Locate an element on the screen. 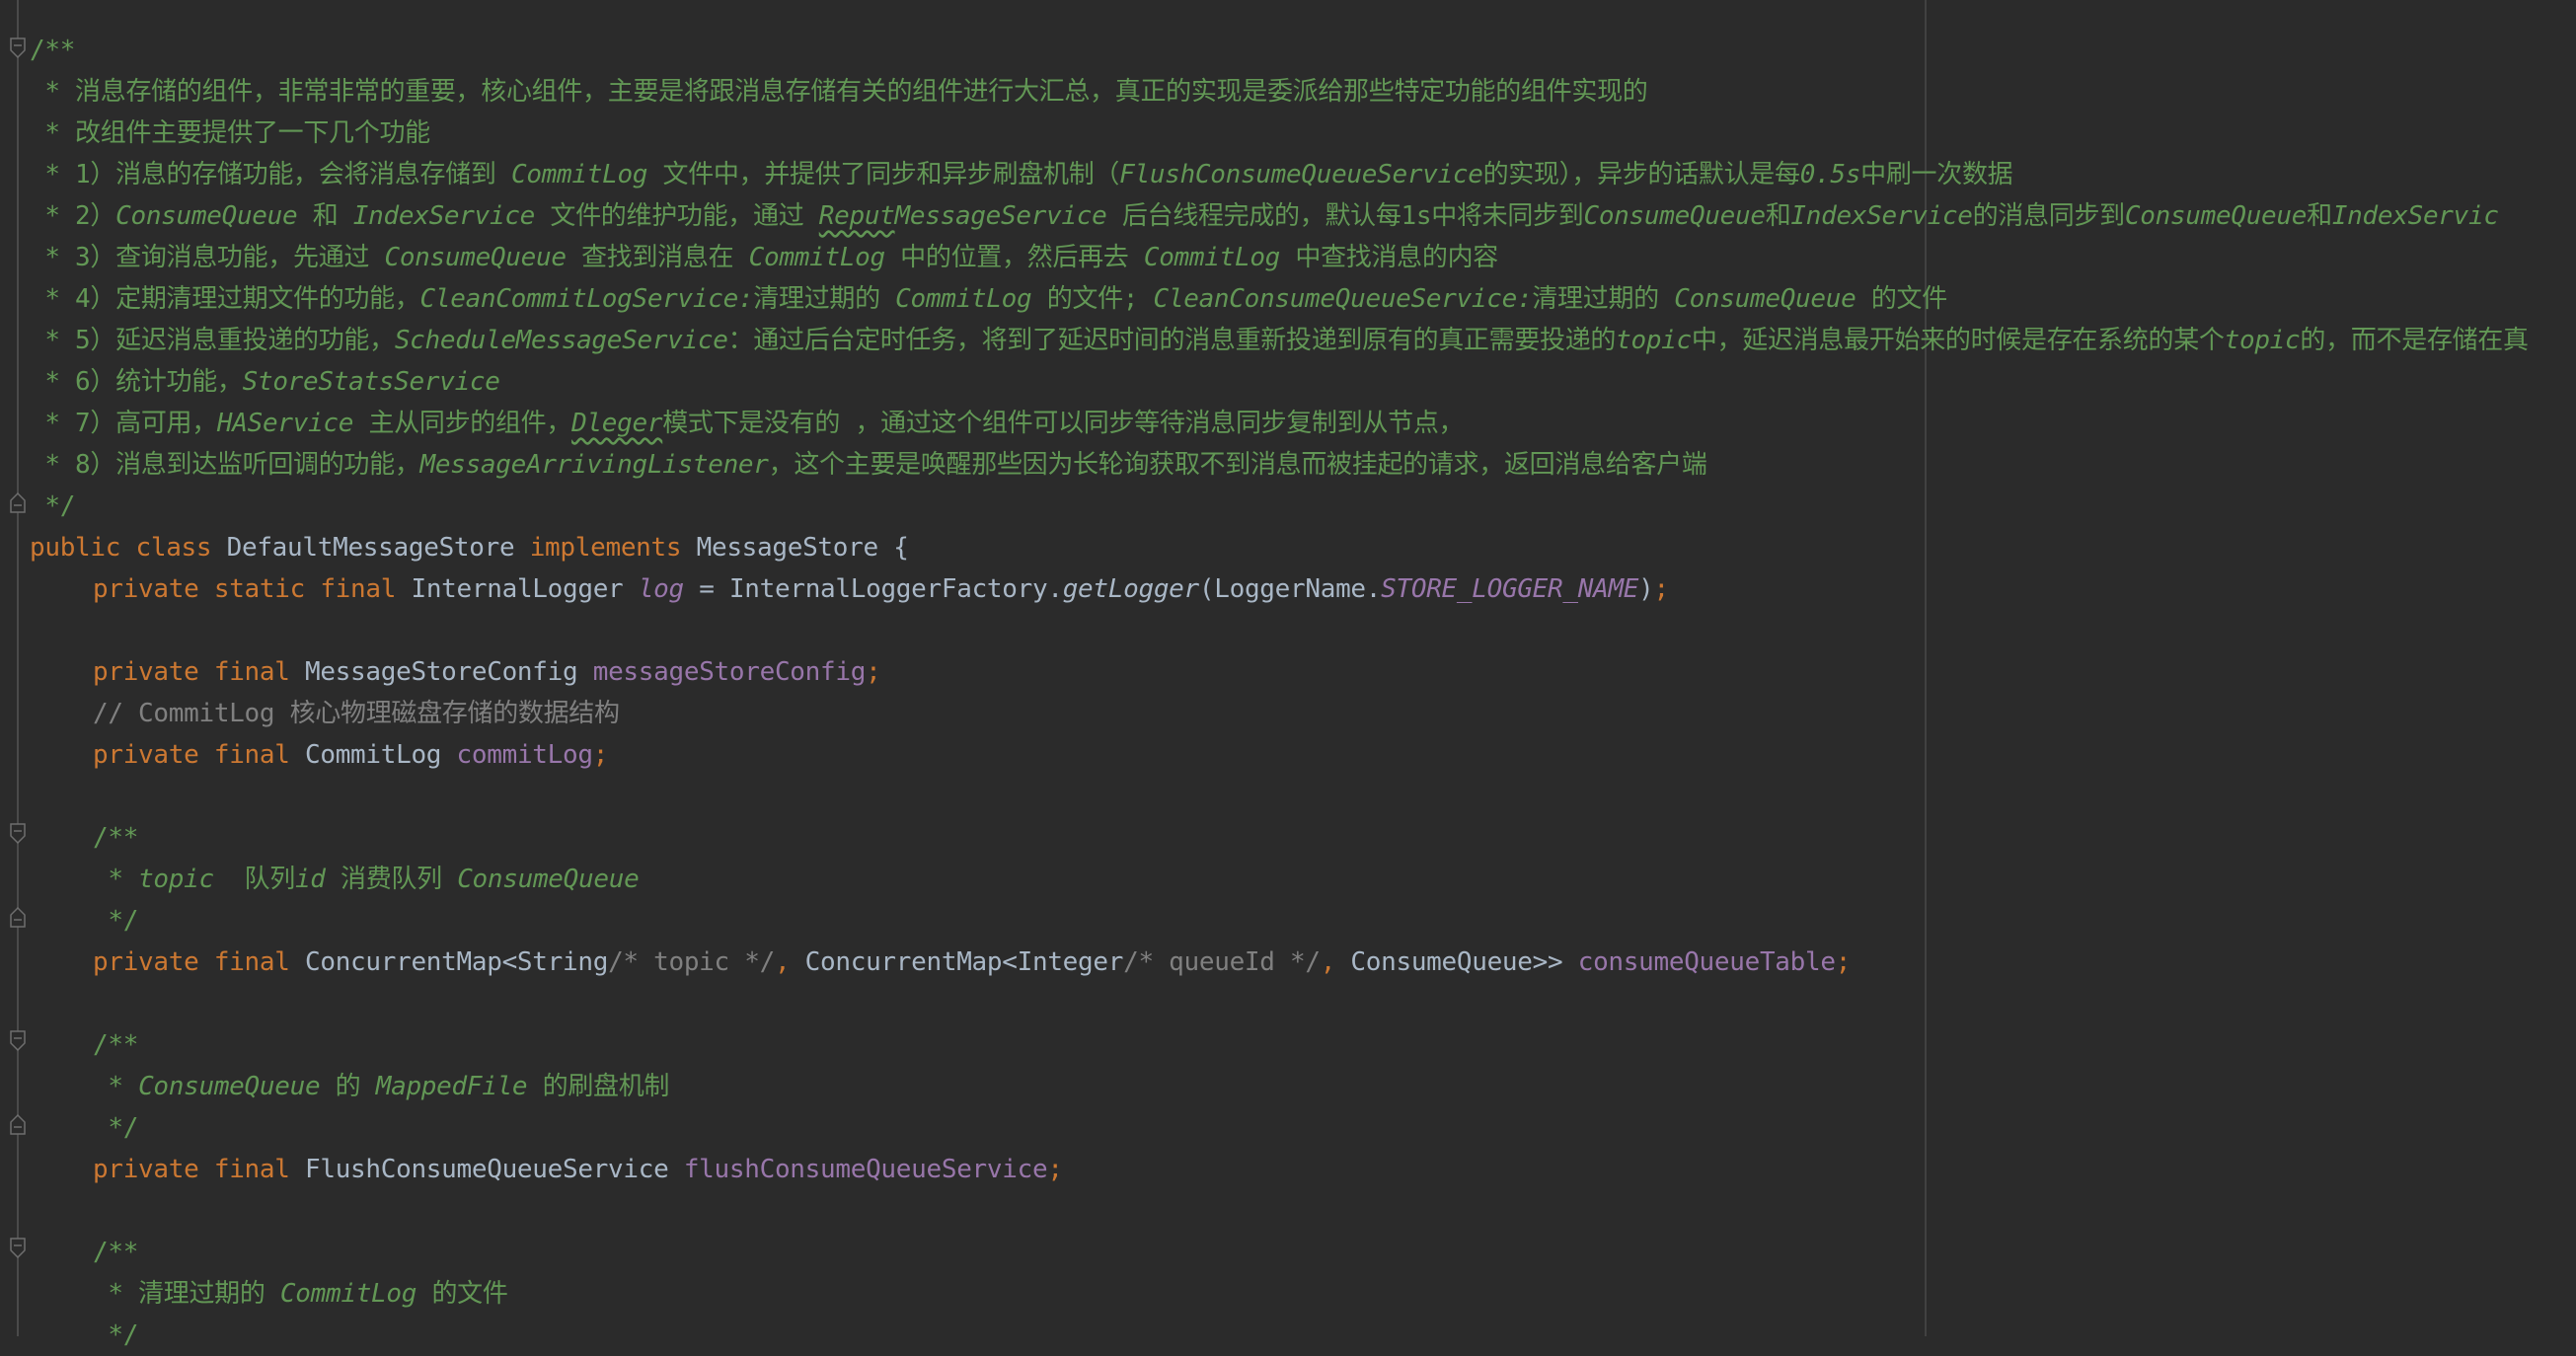 This screenshot has height=1356, width=2576. class-name: DefaultMessageStore is located at coordinates (371, 548).